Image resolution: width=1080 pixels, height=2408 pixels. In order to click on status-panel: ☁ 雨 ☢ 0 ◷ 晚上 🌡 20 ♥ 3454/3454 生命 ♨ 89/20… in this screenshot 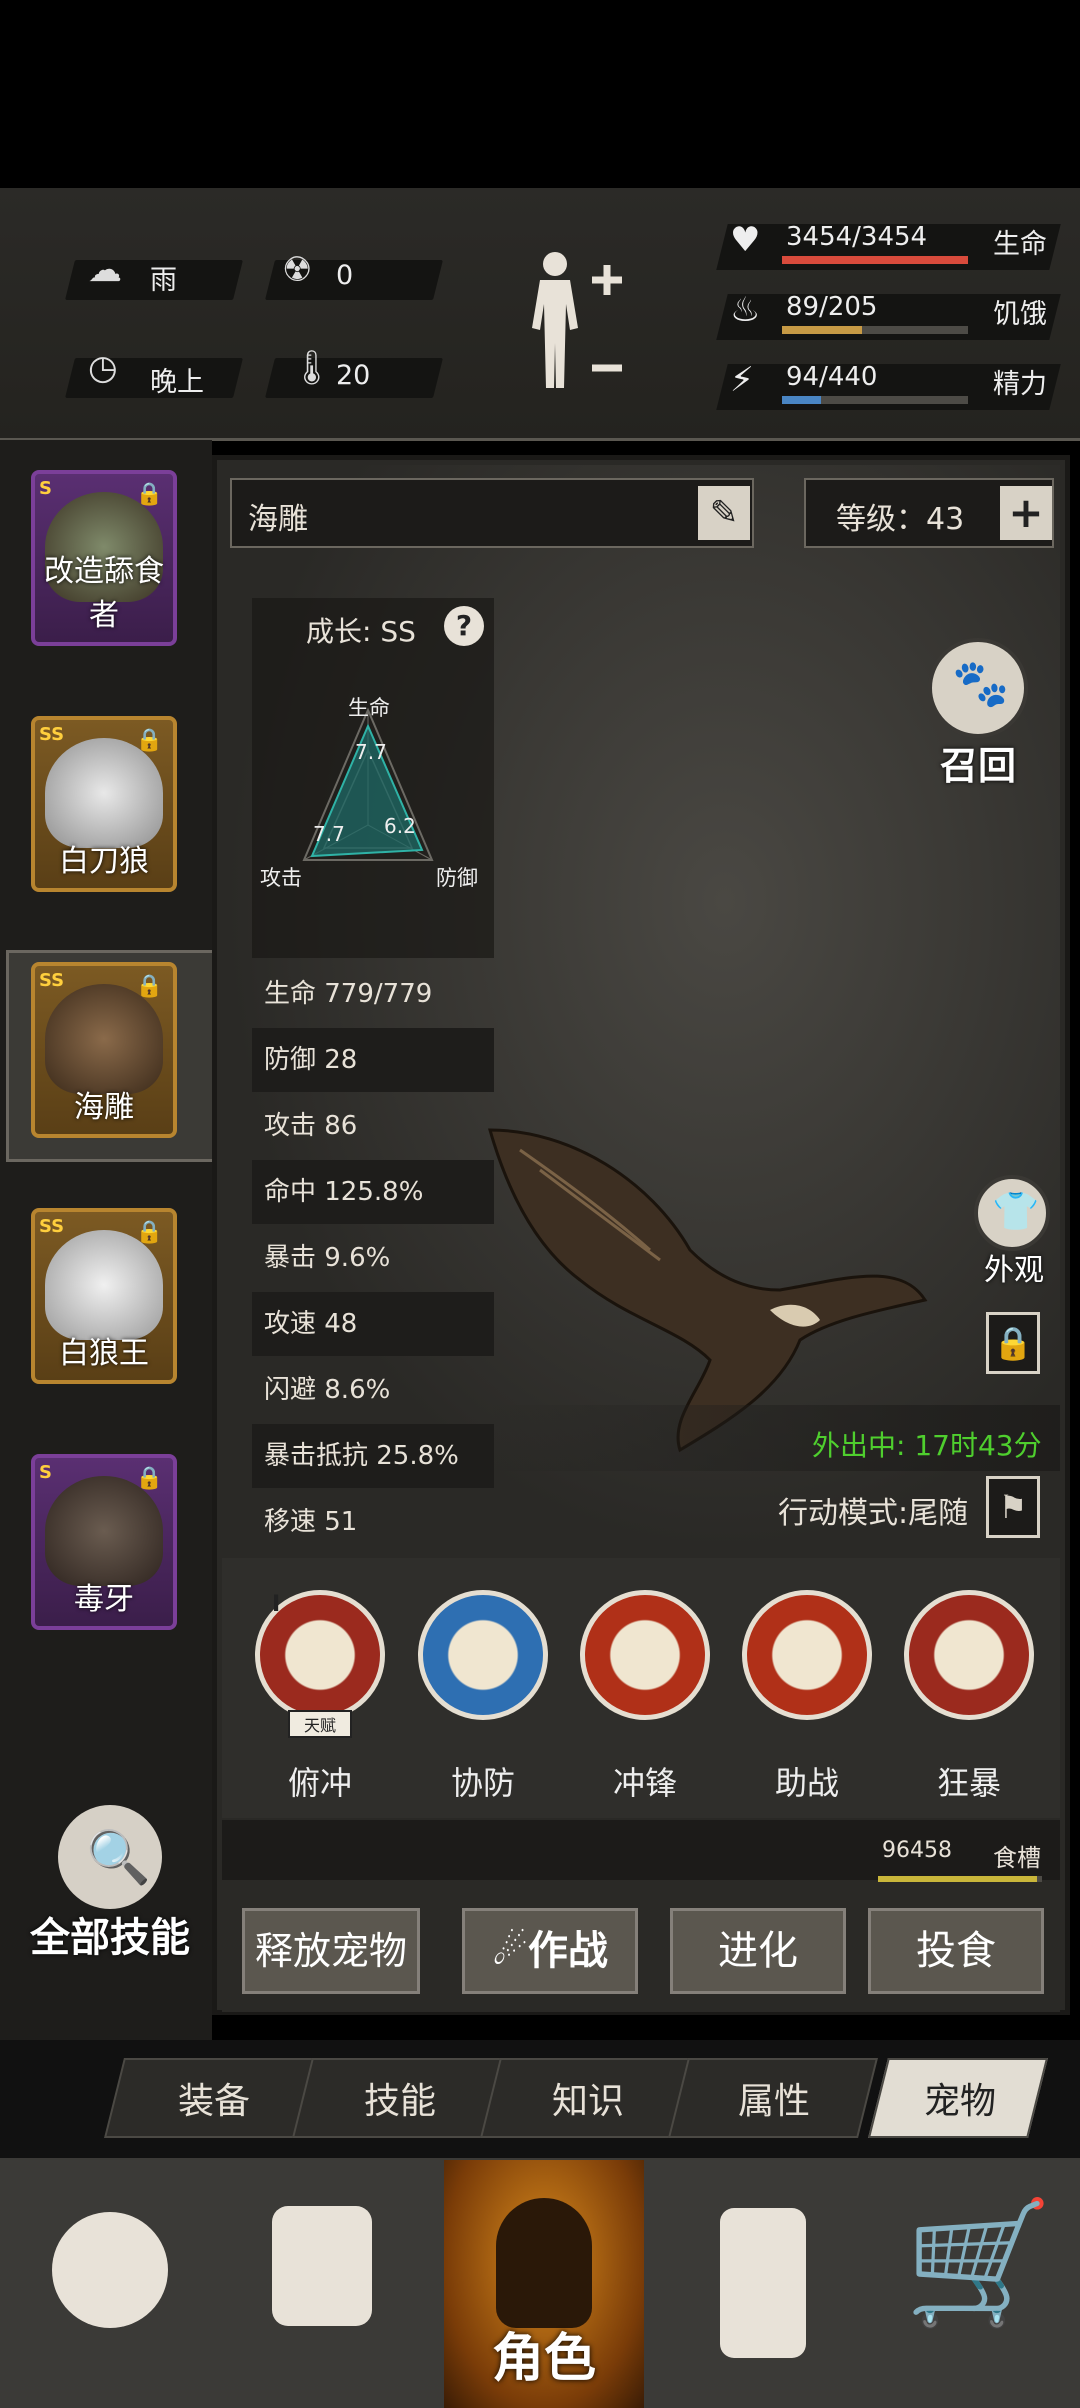, I will do `click(540, 314)`.